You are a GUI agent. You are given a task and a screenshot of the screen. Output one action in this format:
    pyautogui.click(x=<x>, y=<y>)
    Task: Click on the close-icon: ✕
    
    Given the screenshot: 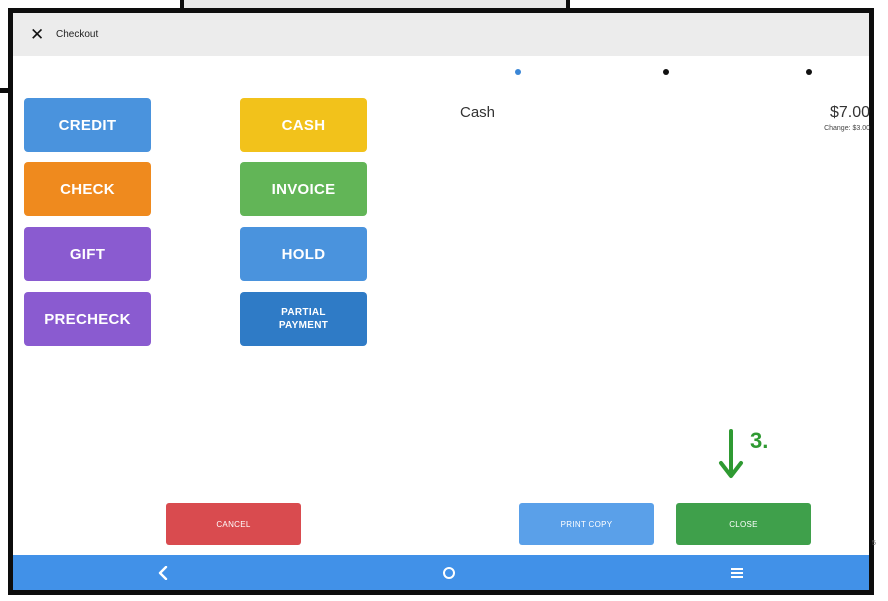 What is the action you would take?
    pyautogui.click(x=40, y=34)
    